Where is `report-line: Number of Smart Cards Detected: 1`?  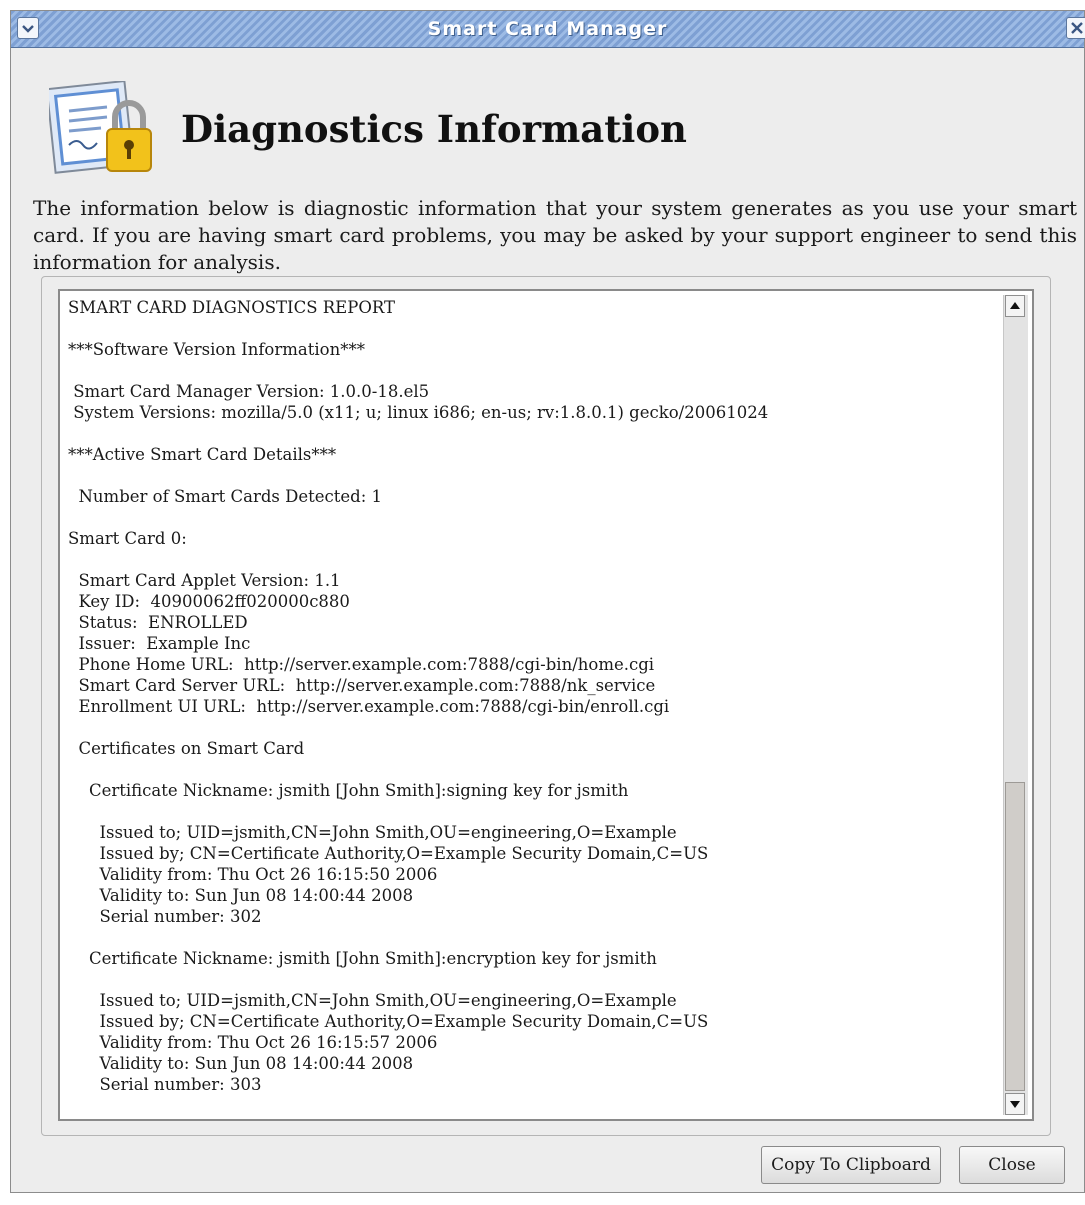
report-line: Number of Smart Cards Detected: 1 is located at coordinates (225, 496).